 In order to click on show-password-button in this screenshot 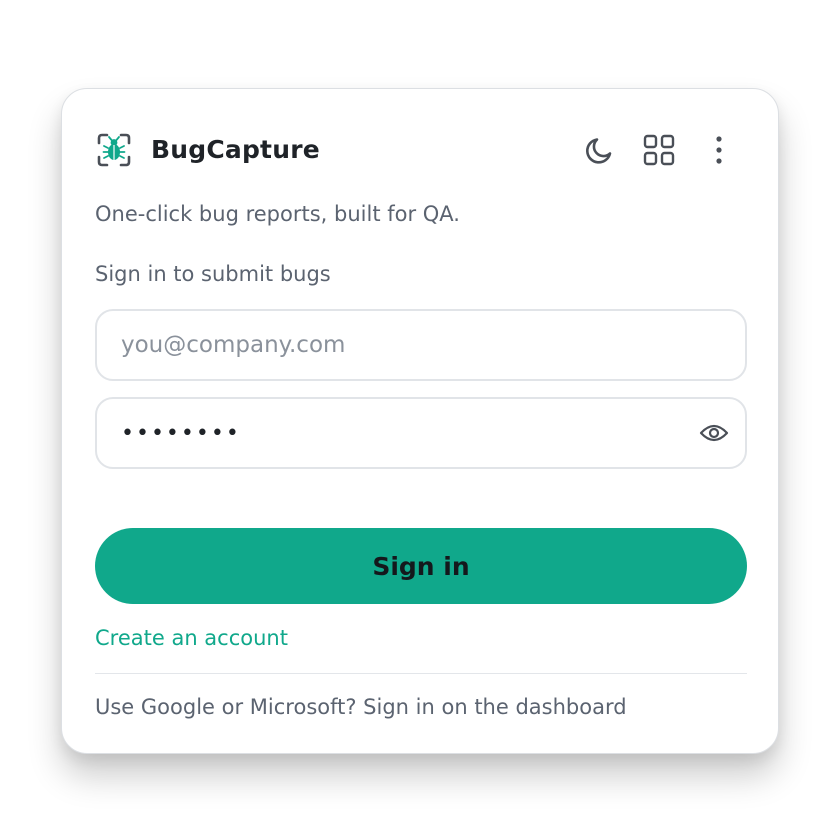, I will do `click(714, 433)`.